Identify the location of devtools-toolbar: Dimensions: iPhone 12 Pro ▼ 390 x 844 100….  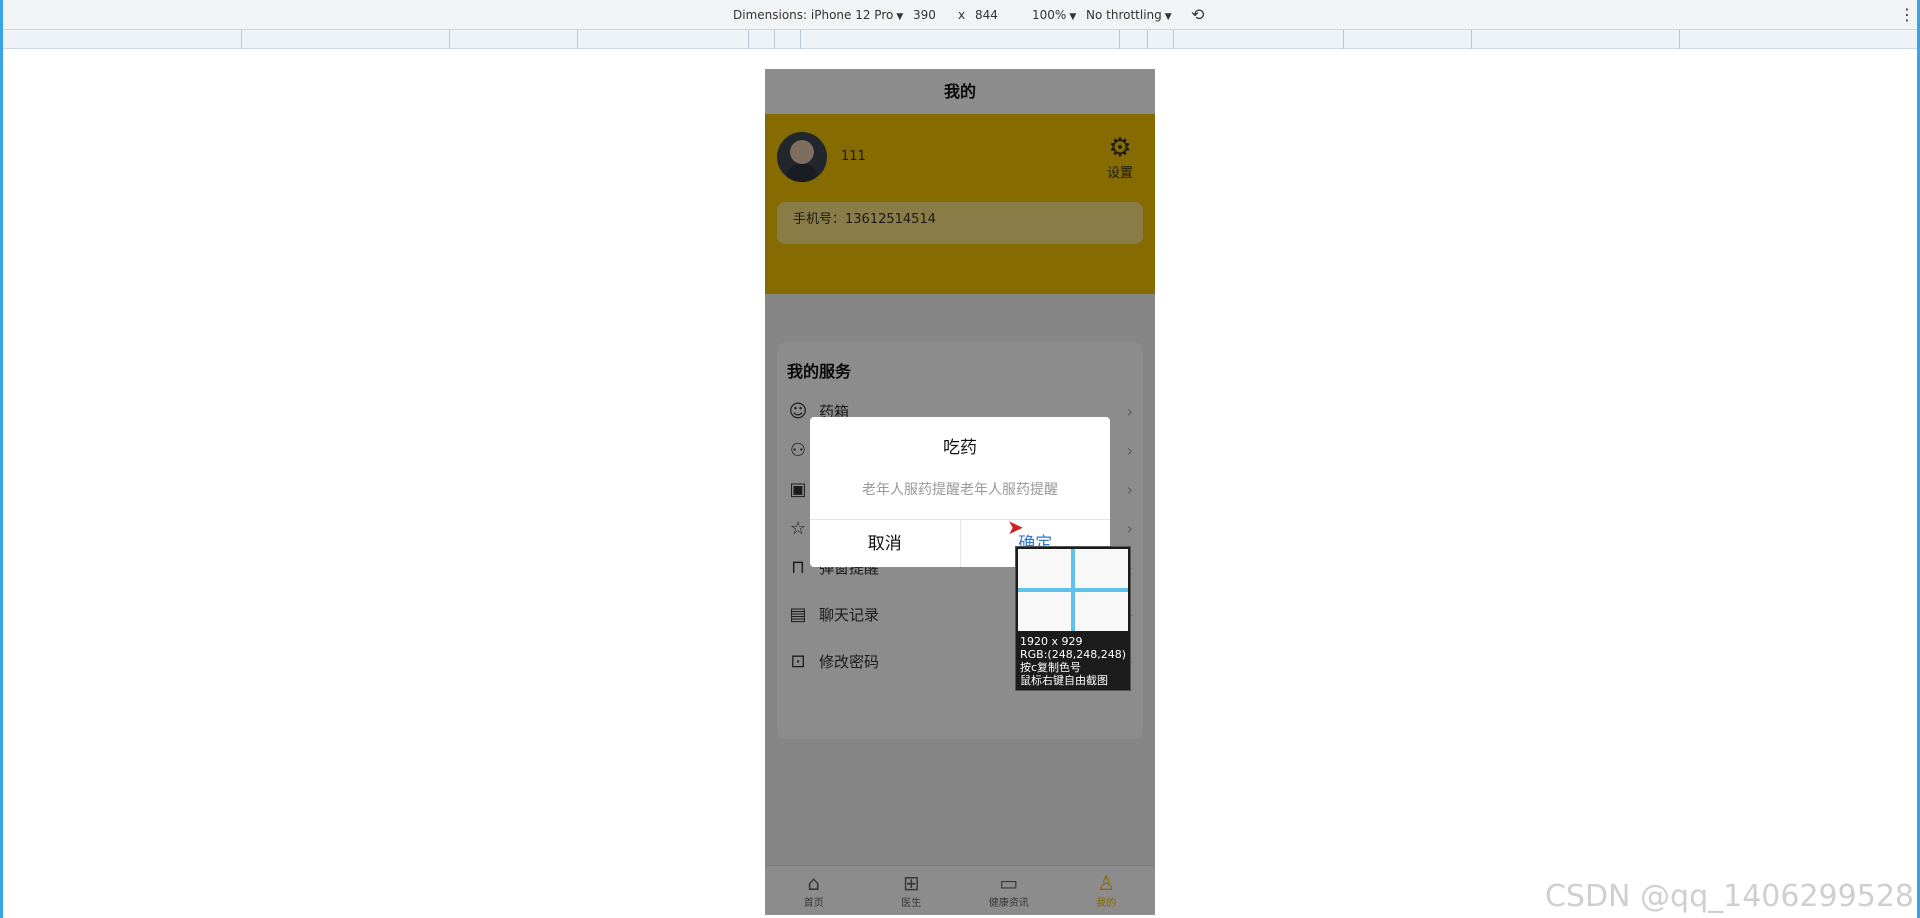
(960, 15).